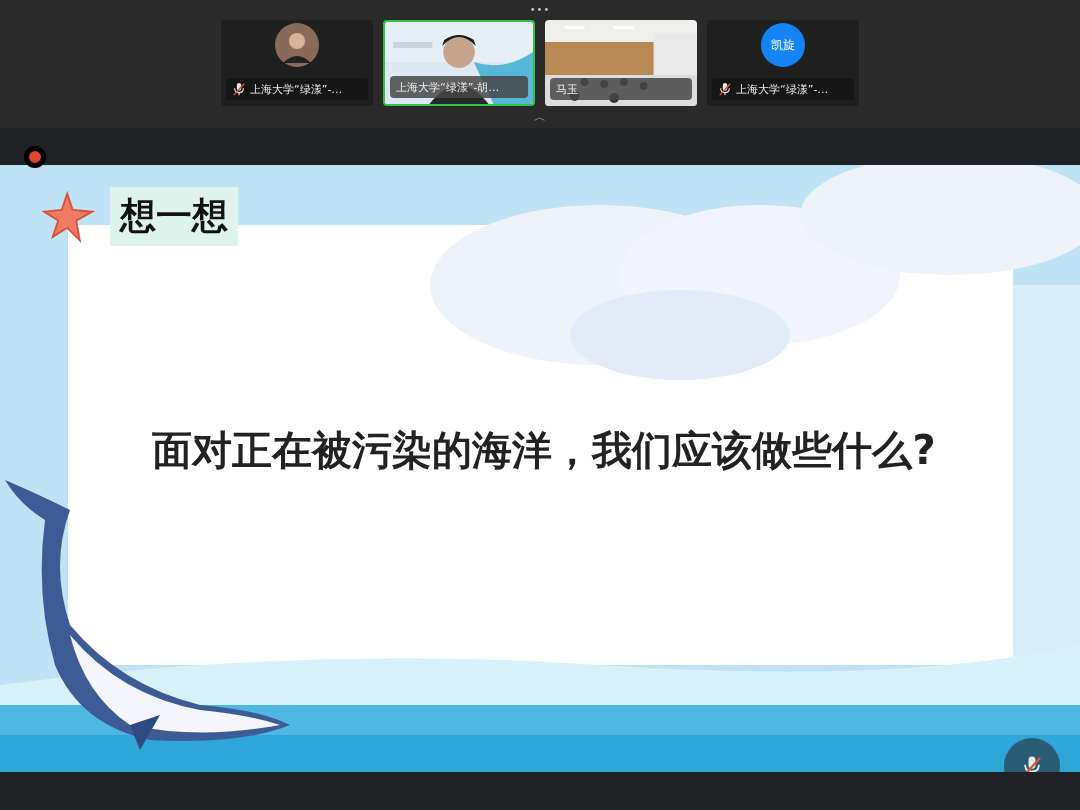  What do you see at coordinates (544, 450) in the screenshot?
I see `question-text: 面对正在被污染的海洋，我们应该做些什么?` at bounding box center [544, 450].